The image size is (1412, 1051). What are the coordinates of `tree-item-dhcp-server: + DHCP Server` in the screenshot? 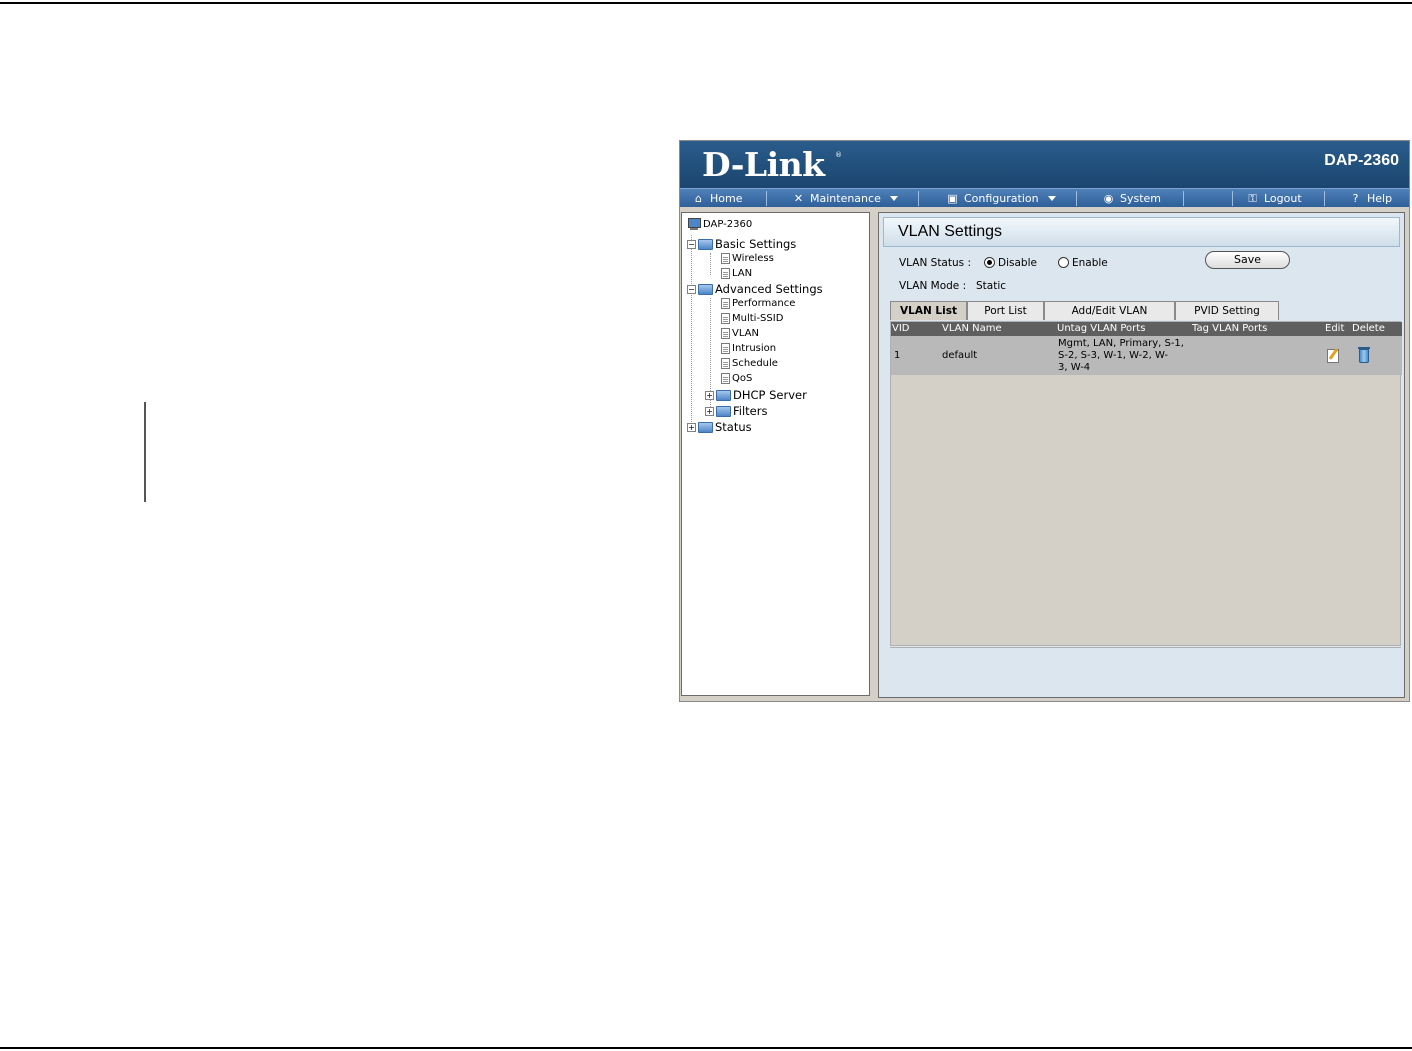 It's located at (756, 395).